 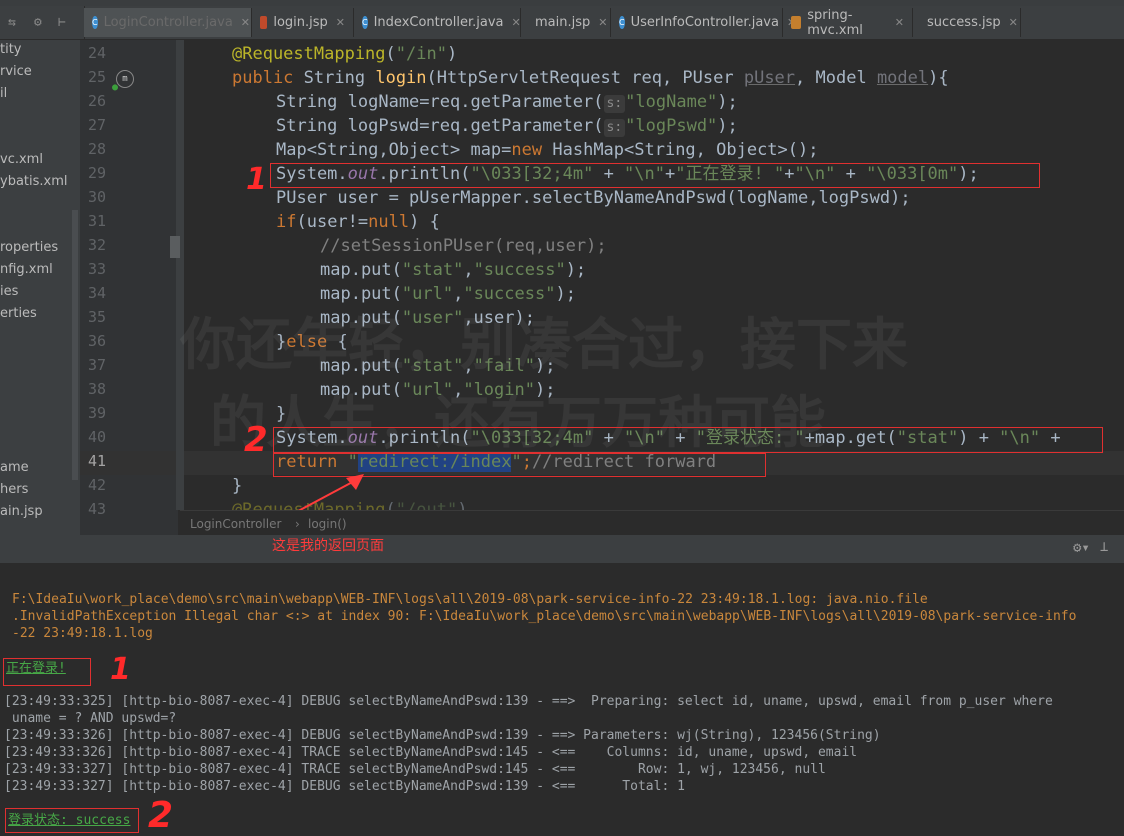 What do you see at coordinates (96, 77) in the screenshot?
I see `line-number: 25` at bounding box center [96, 77].